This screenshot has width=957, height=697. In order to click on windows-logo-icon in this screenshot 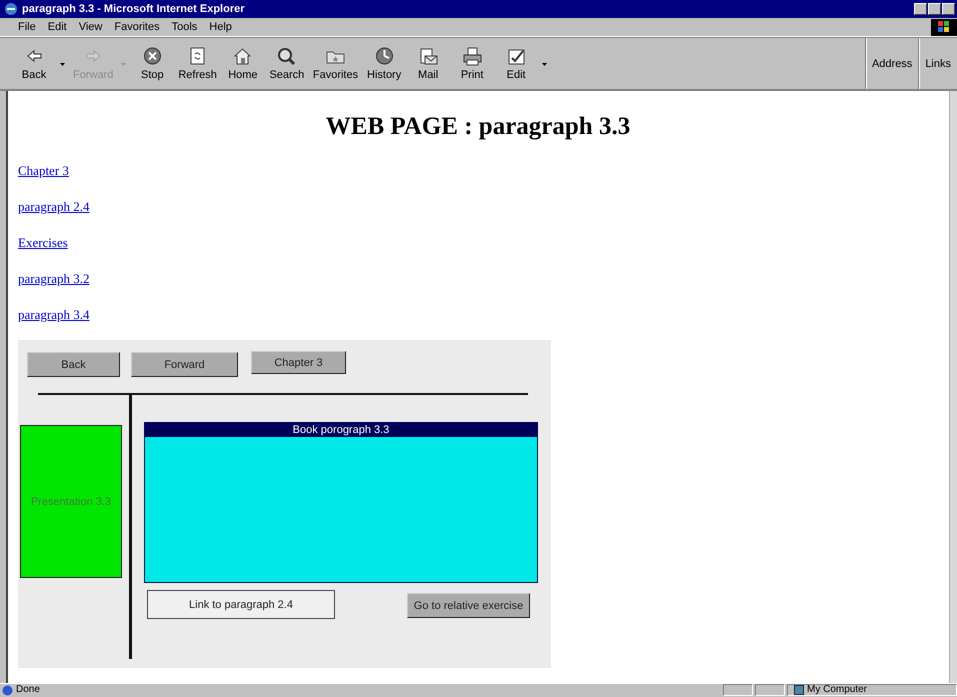, I will do `click(944, 27)`.